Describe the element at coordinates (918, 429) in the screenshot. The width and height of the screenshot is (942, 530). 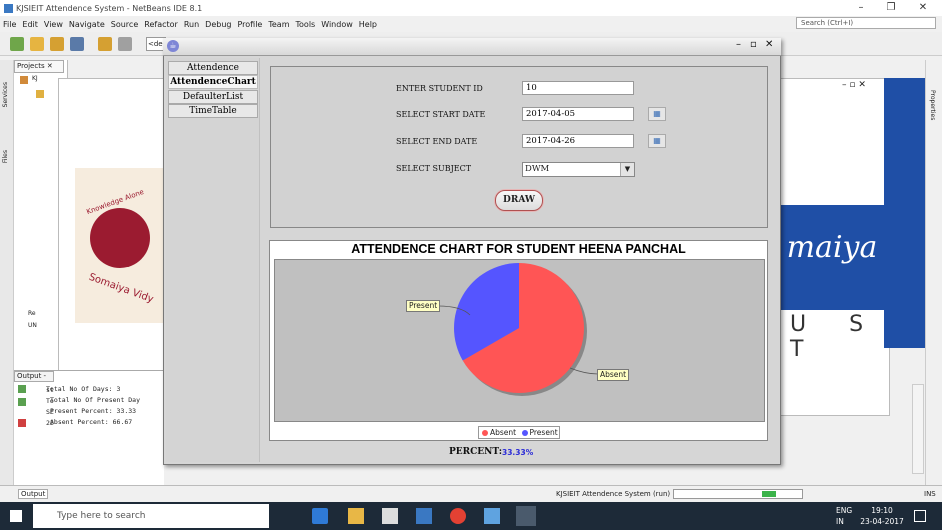
I see `output-scrollbar` at that location.